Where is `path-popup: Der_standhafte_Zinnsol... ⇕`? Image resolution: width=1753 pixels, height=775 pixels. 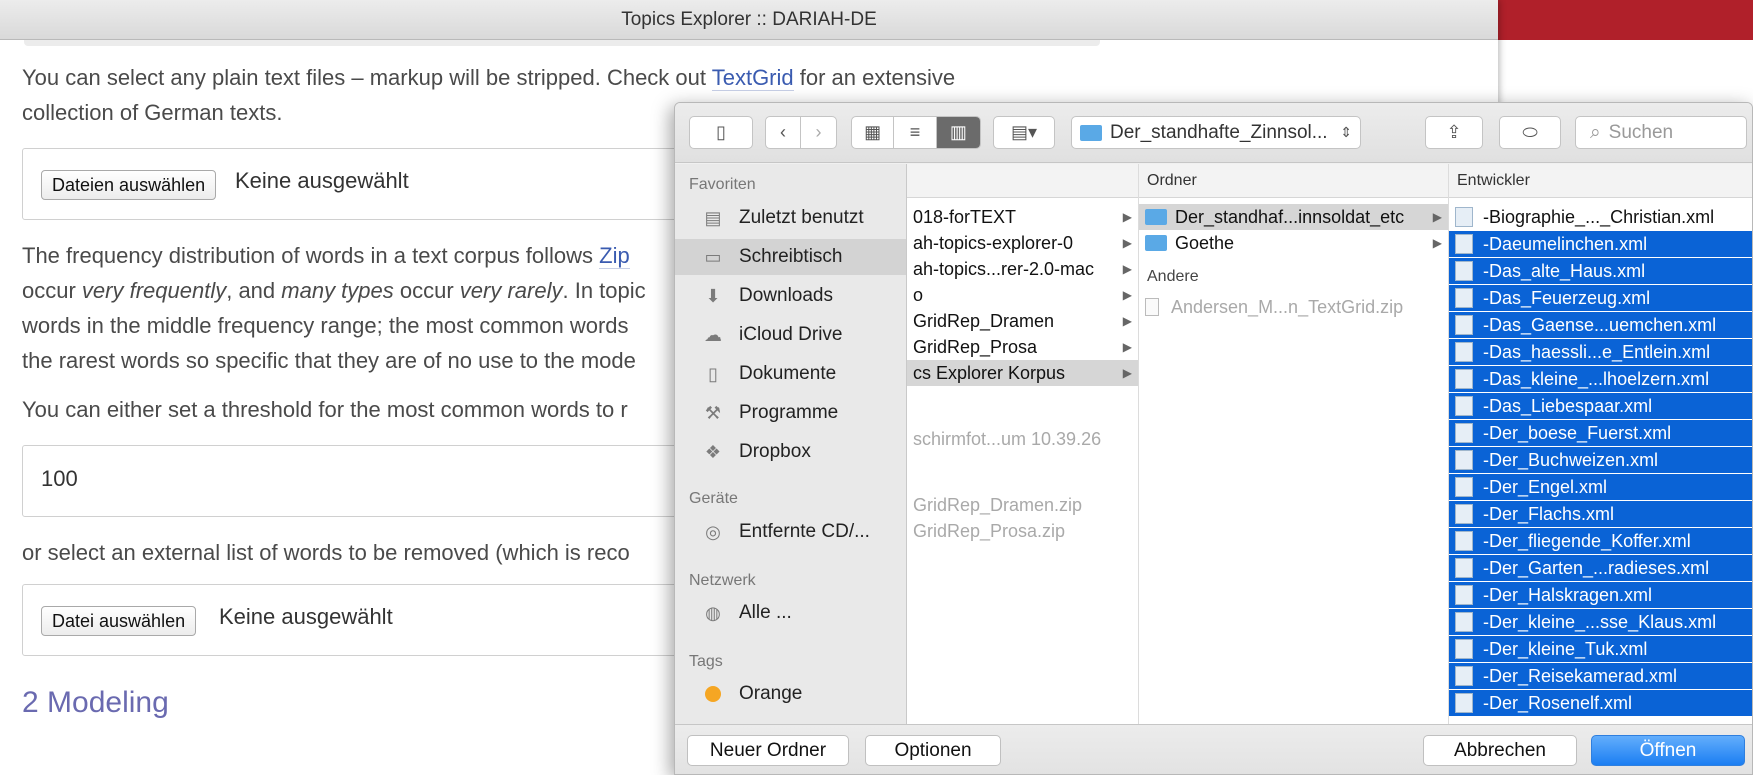 path-popup: Der_standhafte_Zinnsol... ⇕ is located at coordinates (1216, 132).